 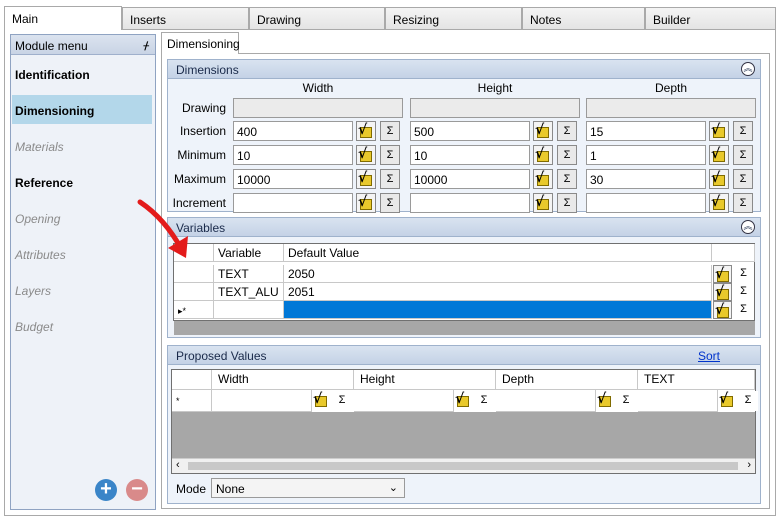 What do you see at coordinates (463, 435) in the screenshot?
I see `proposed-grid-empty` at bounding box center [463, 435].